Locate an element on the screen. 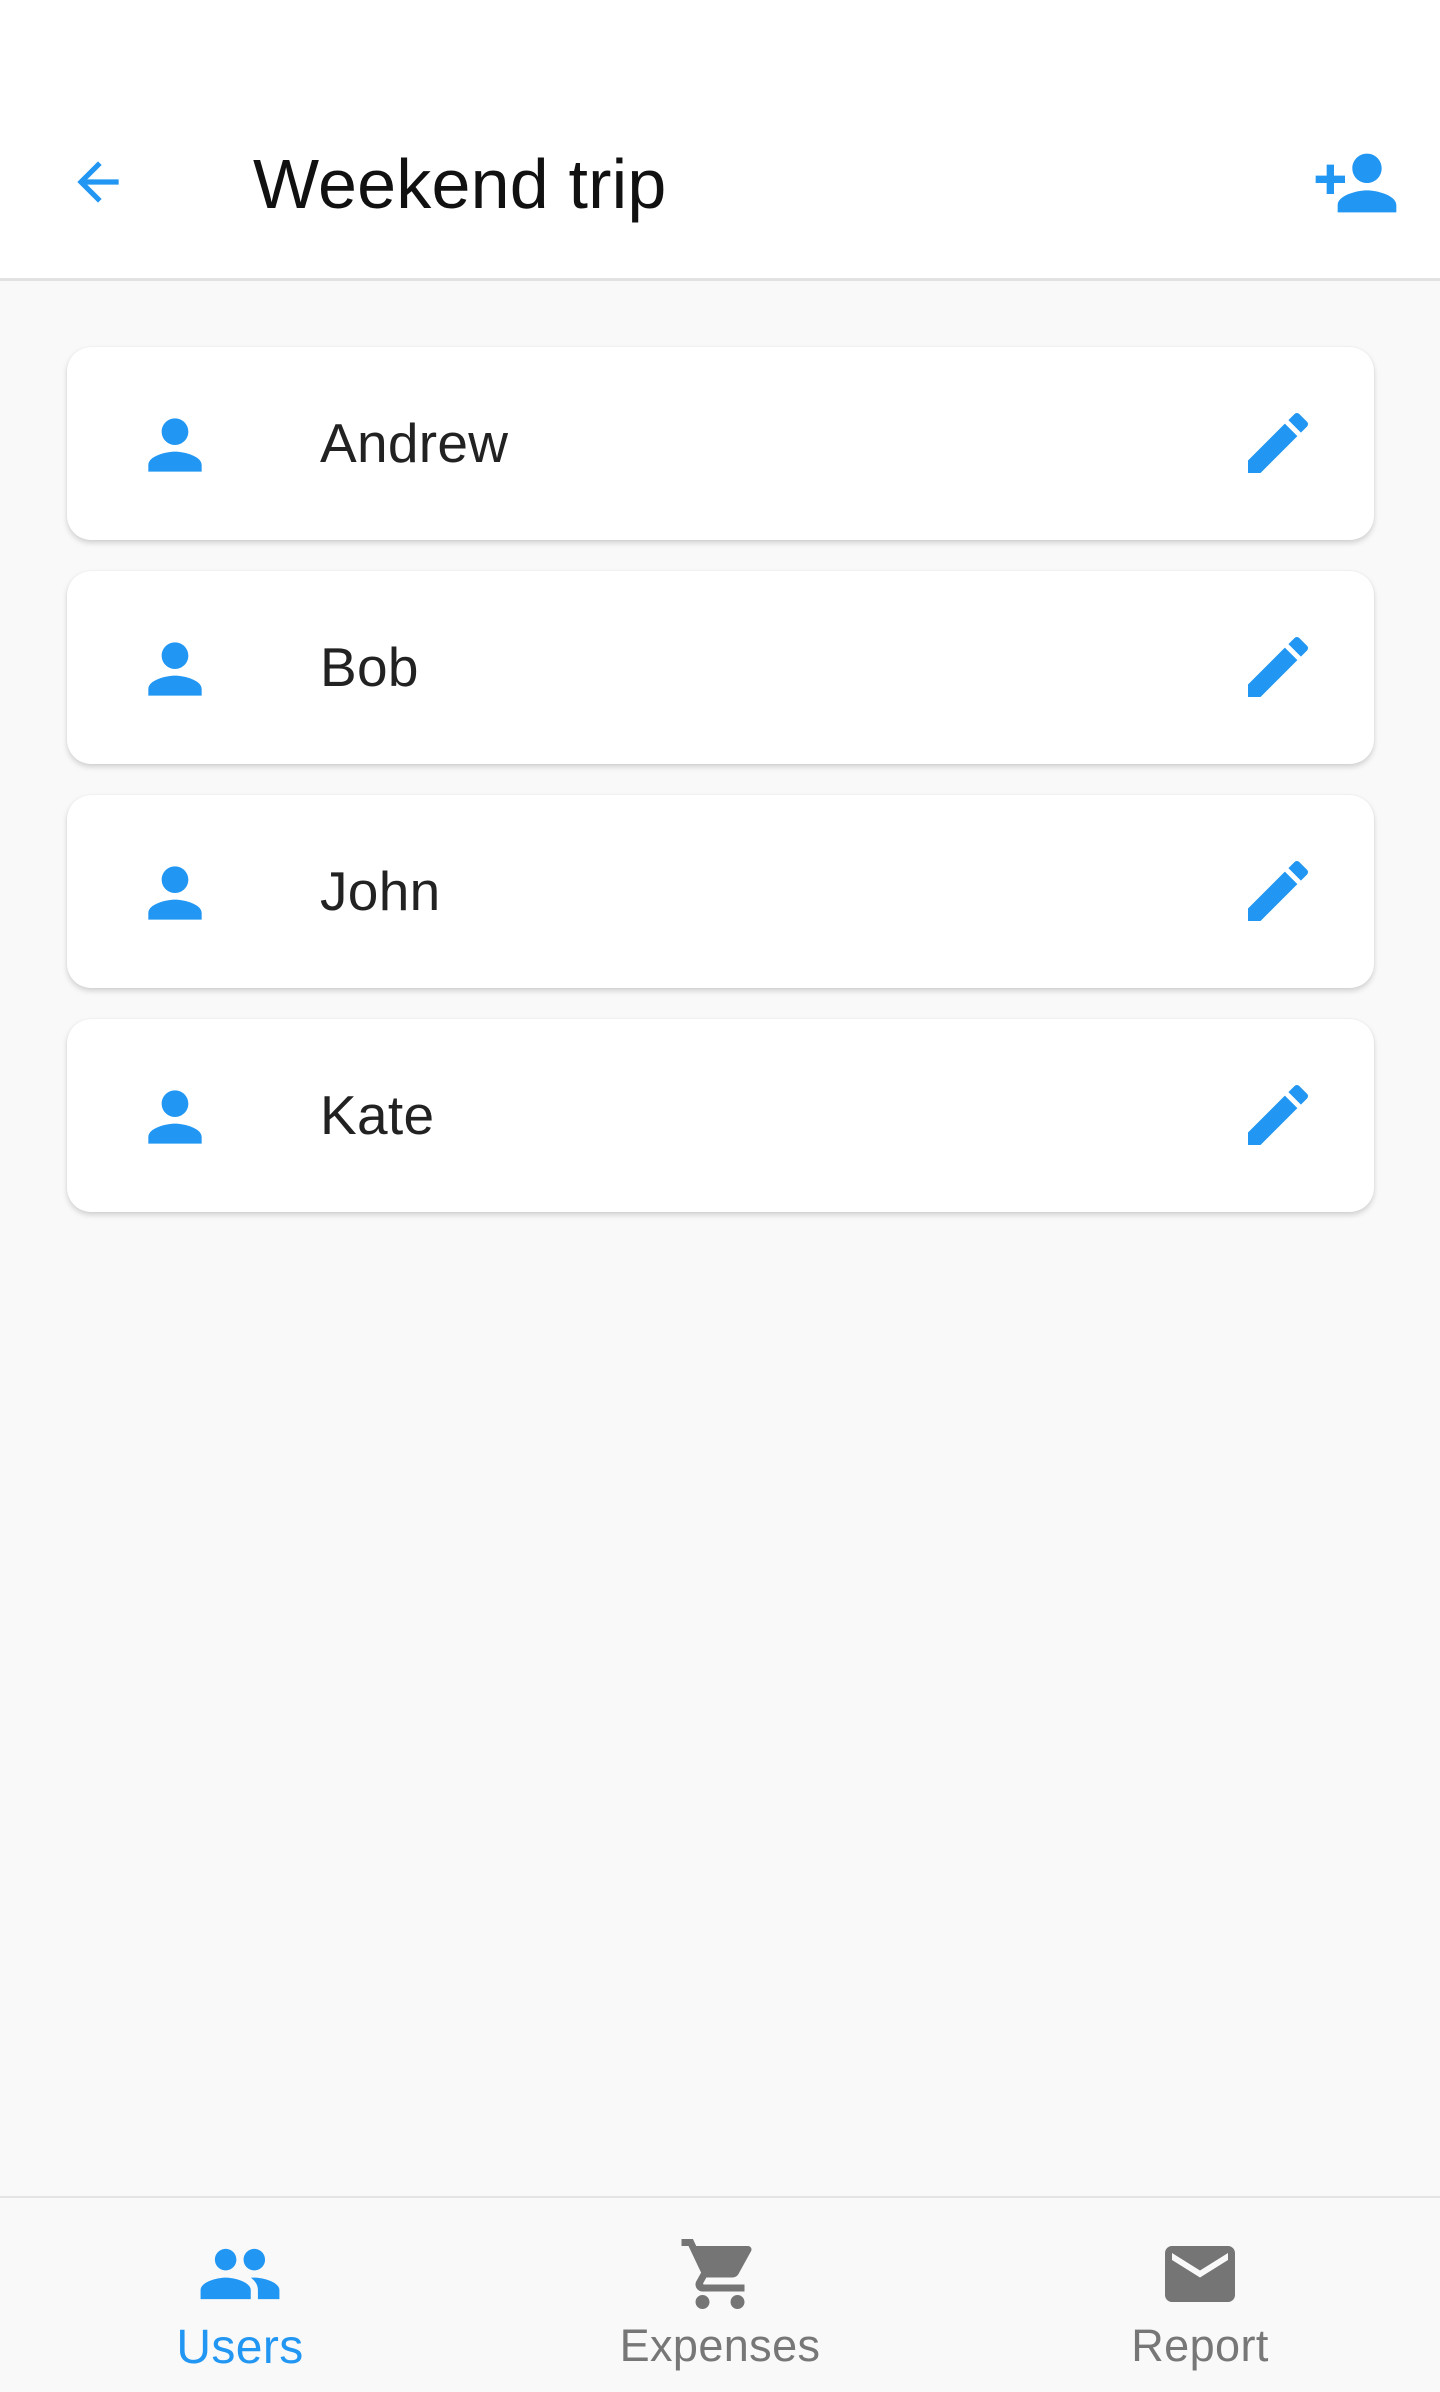  shopping-cart-icon is located at coordinates (716, 2274).